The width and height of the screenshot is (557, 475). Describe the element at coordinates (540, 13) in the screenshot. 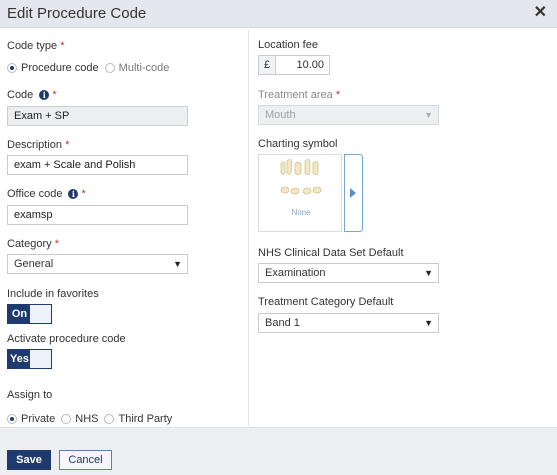

I see `close-icon: ✕` at that location.